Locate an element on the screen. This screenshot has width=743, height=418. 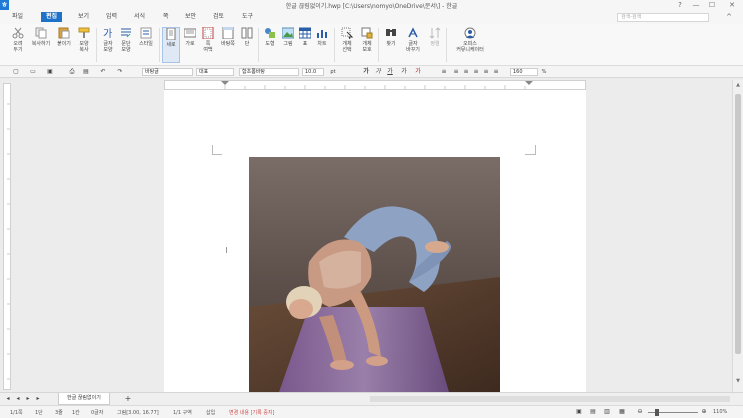
status-object: 그림[3.00, 16.77] is located at coordinates (138, 413).